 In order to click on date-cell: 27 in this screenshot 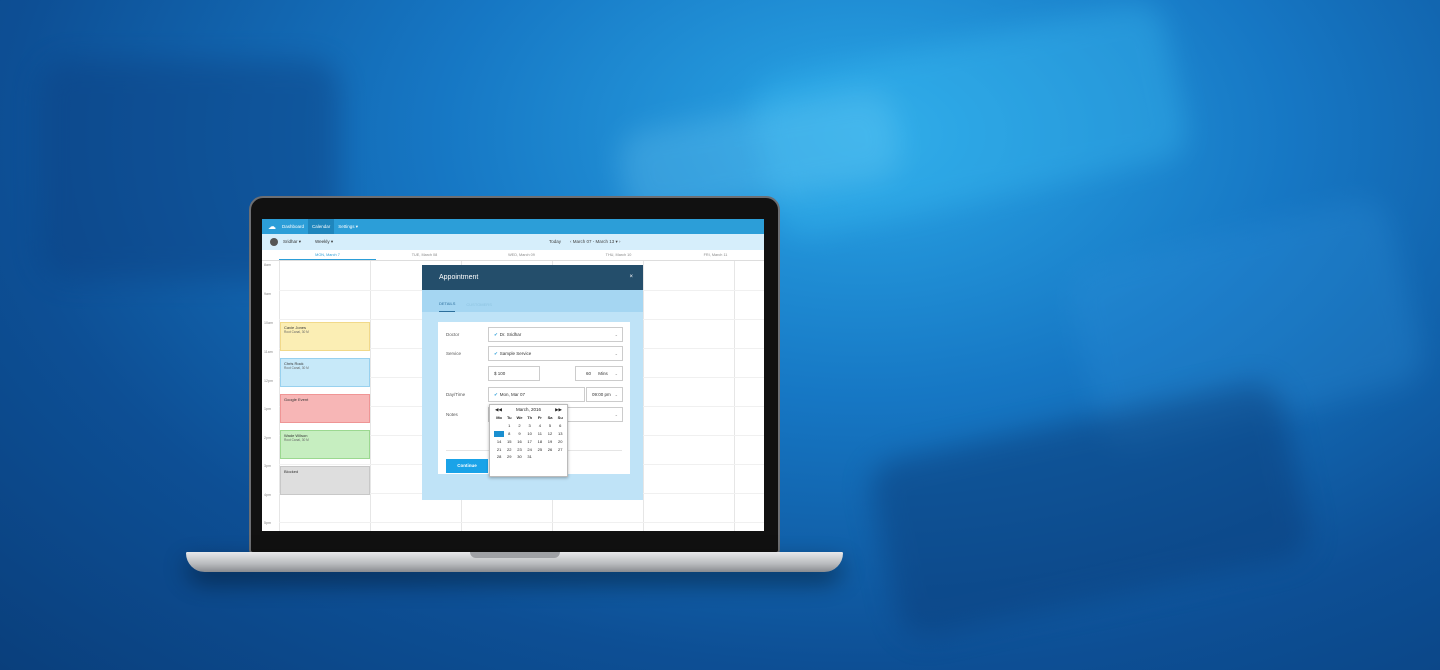, I will do `click(560, 450)`.